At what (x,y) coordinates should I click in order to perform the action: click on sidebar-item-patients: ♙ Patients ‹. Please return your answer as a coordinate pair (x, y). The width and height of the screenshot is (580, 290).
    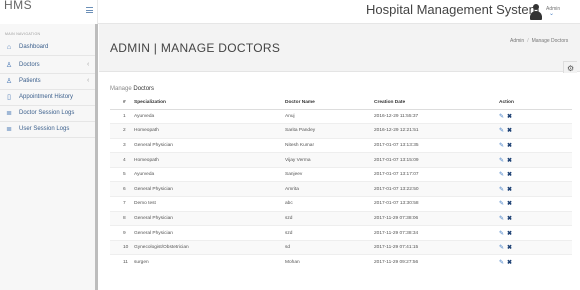
    Looking at the image, I should click on (47, 82).